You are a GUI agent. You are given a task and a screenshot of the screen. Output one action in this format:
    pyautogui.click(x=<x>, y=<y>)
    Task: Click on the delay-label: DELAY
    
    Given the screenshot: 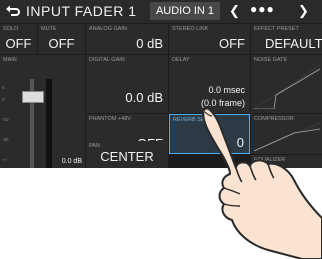 What is the action you would take?
    pyautogui.click(x=181, y=60)
    